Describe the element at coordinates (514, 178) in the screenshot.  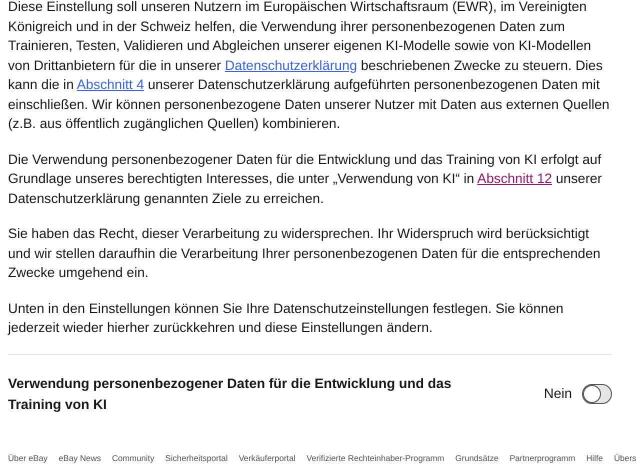
I see `text-link: Abschnitt 12` at that location.